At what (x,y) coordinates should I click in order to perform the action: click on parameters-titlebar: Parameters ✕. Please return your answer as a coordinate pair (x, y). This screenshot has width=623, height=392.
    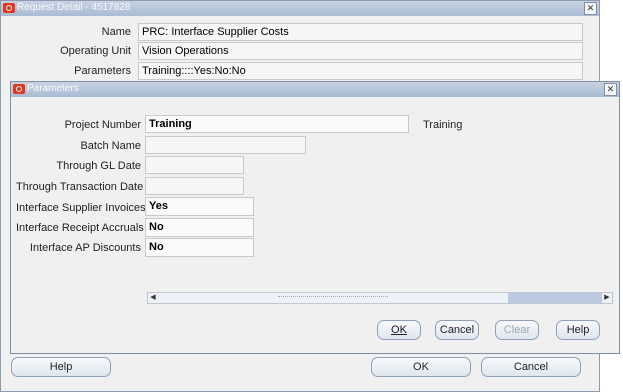
    Looking at the image, I should click on (315, 89).